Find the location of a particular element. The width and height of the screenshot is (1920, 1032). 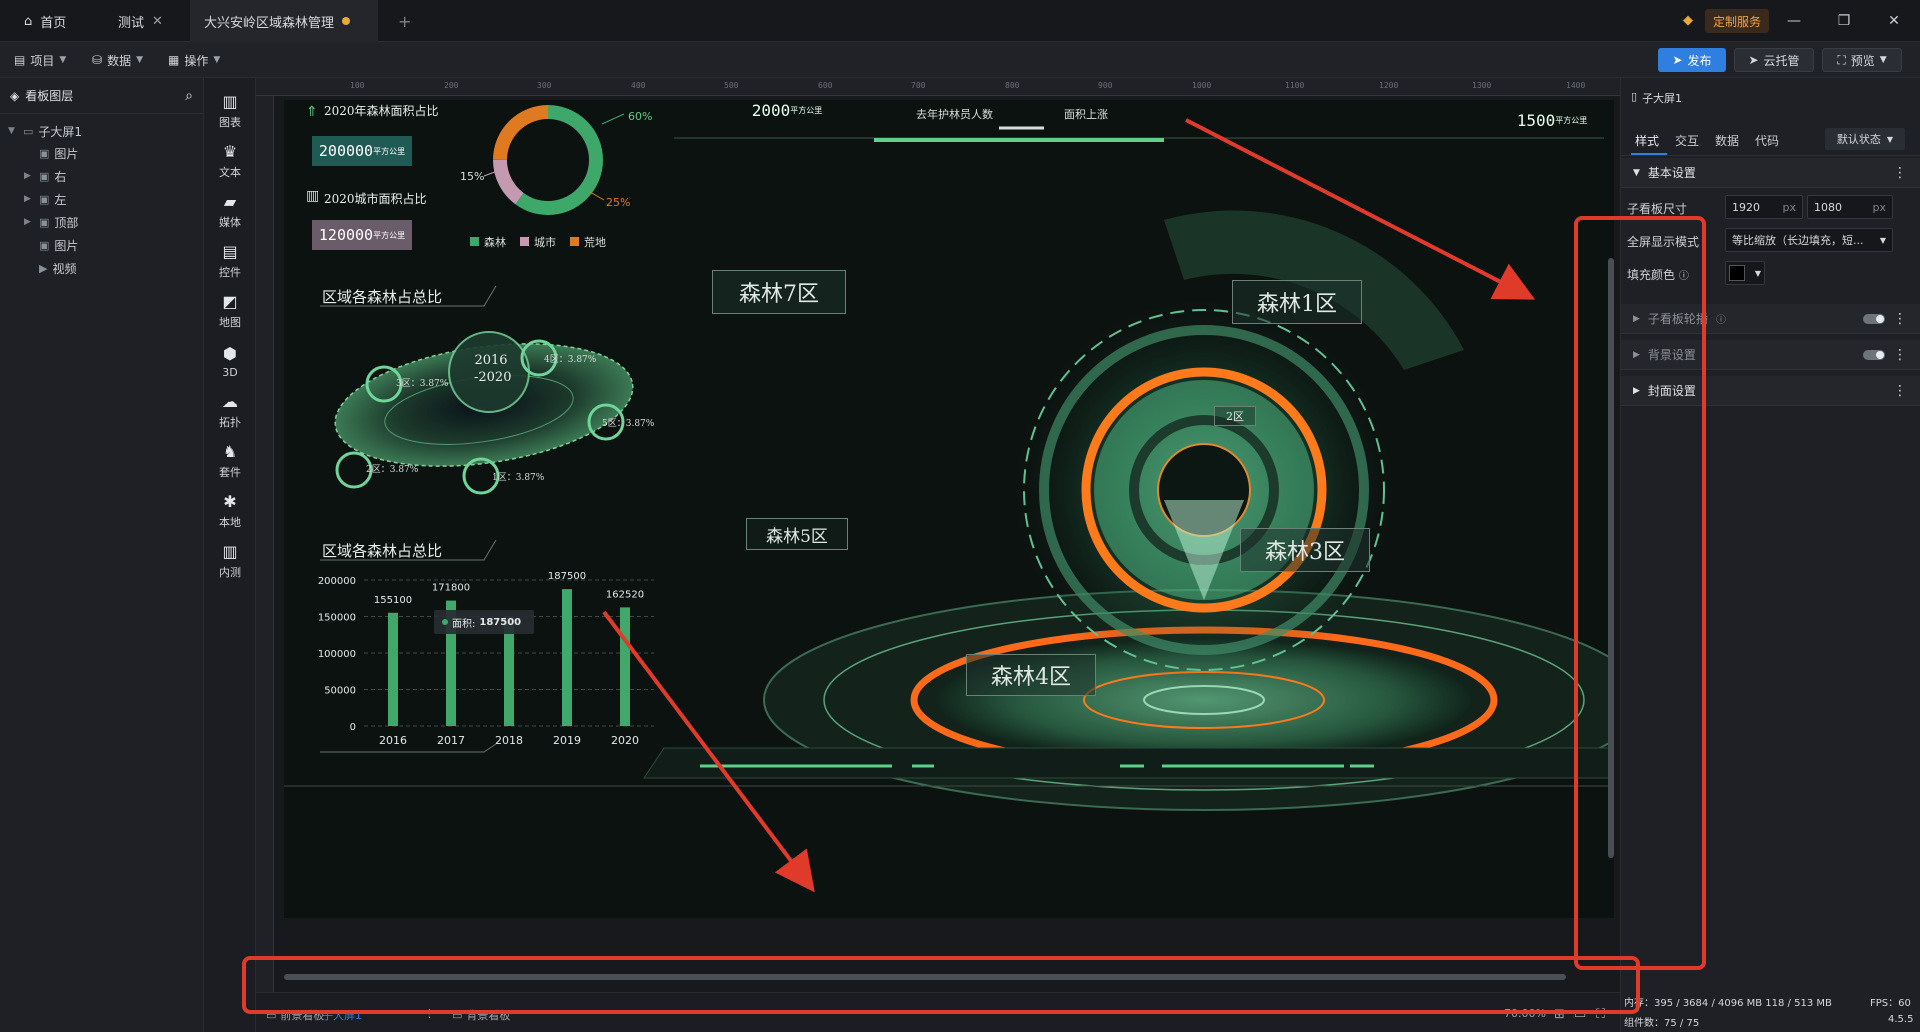

tab-screen1: 子大屏1 is located at coordinates (342, 1015).